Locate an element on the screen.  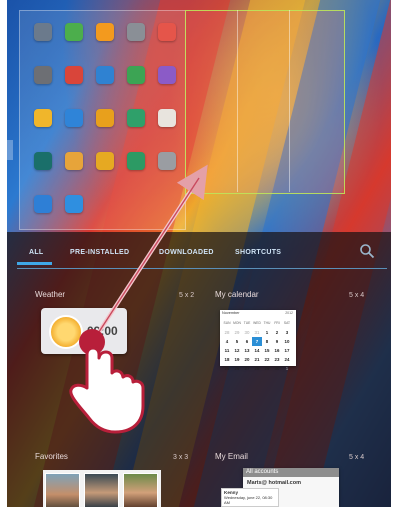
calendar-day: 20 is located at coordinates (247, 359).